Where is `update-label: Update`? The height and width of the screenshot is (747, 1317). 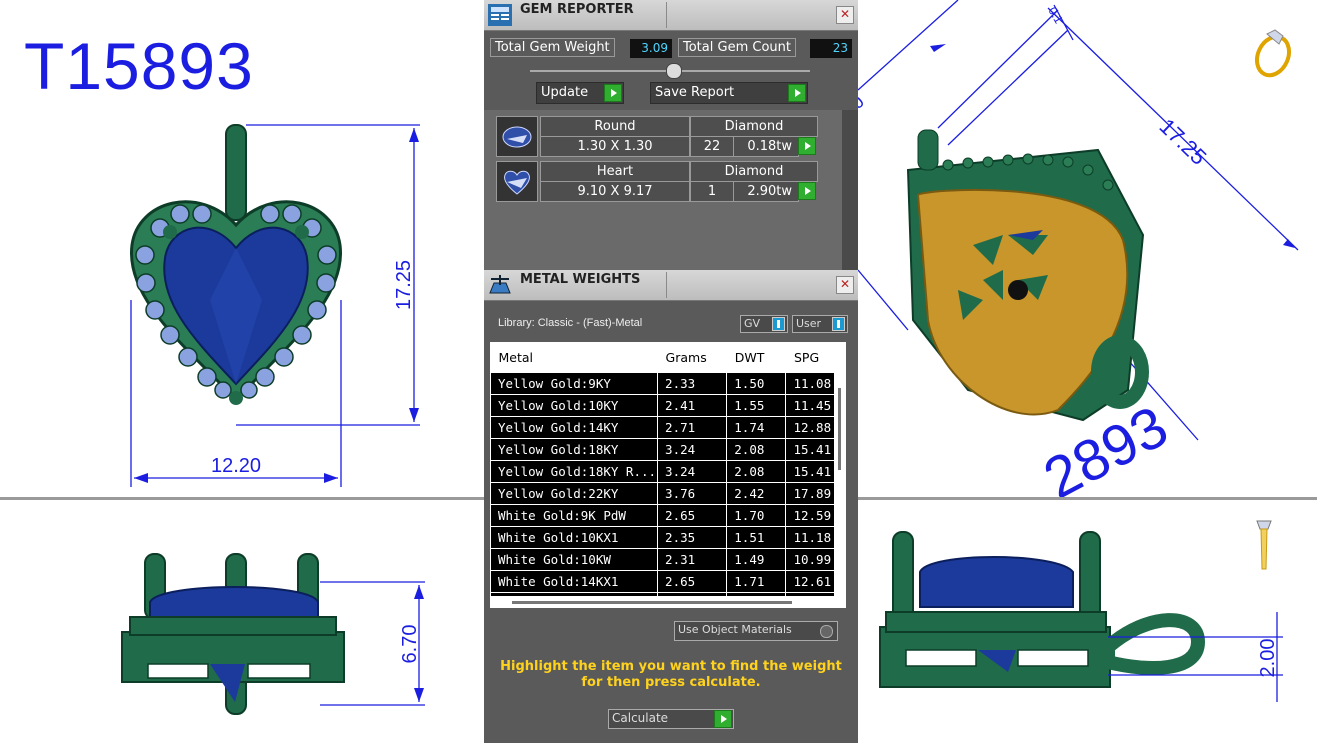
update-label: Update is located at coordinates (565, 92).